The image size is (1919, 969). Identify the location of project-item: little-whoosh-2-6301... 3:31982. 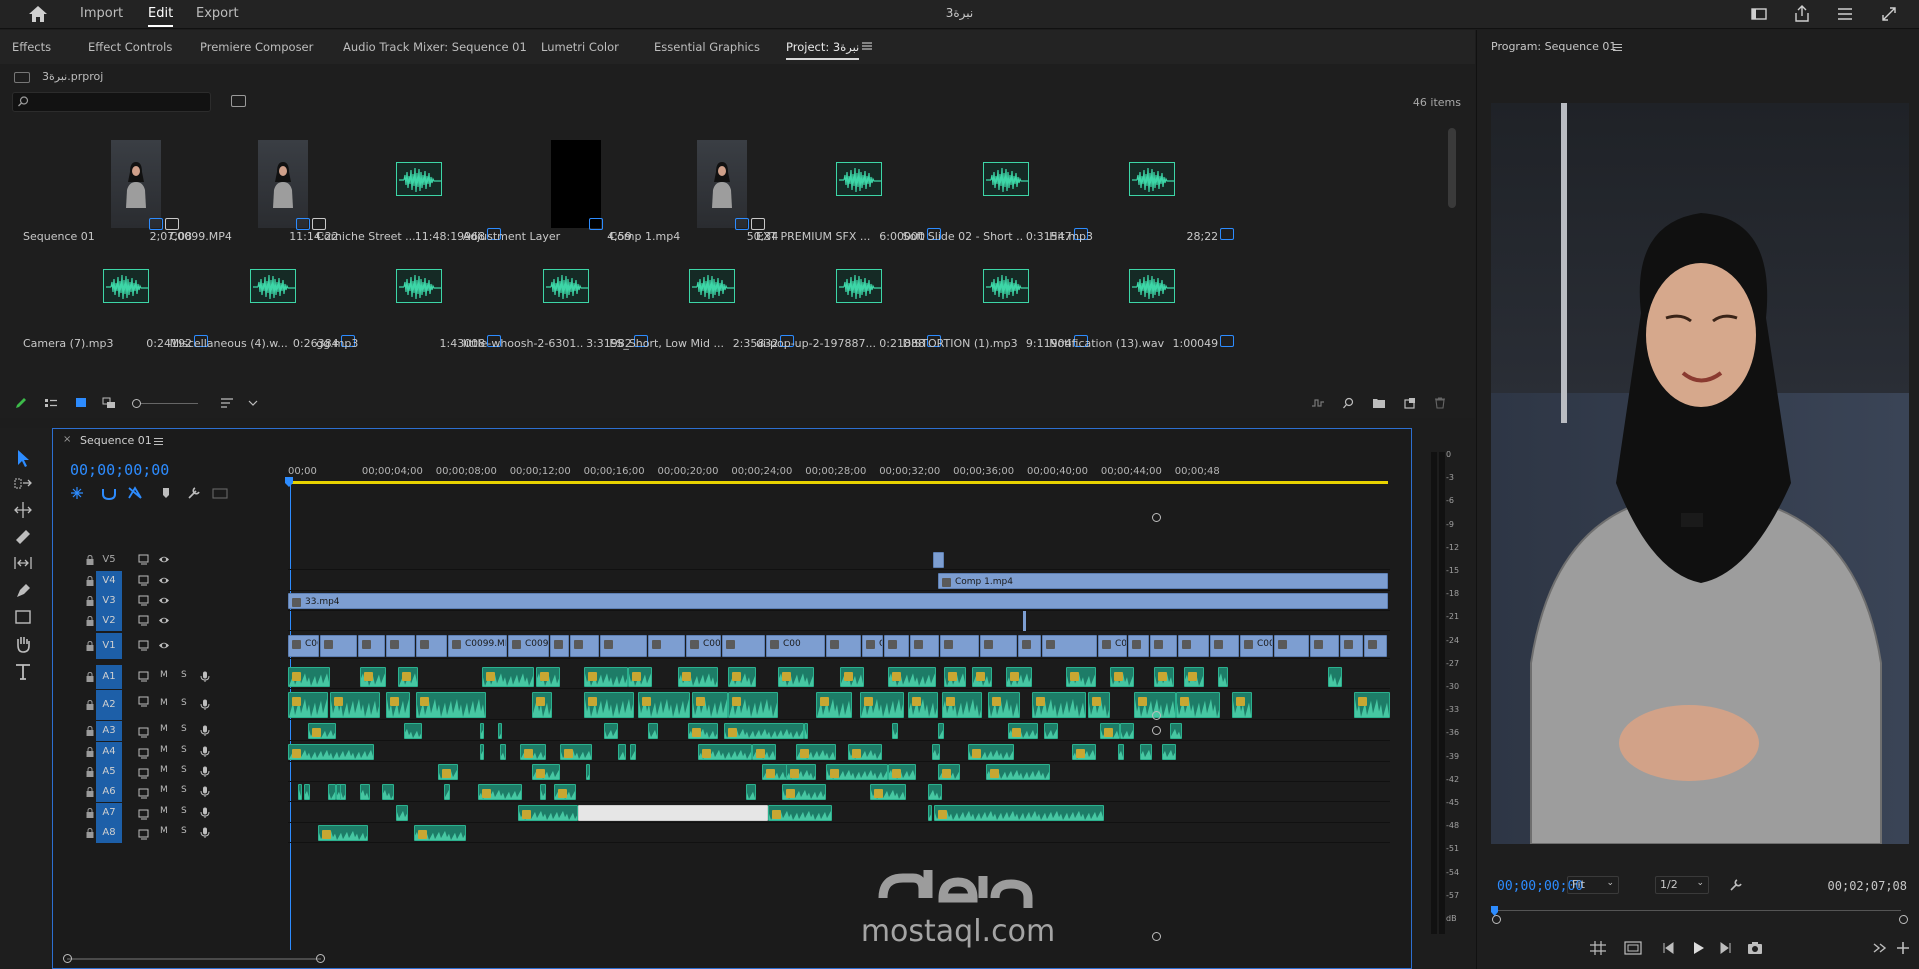
(551, 294).